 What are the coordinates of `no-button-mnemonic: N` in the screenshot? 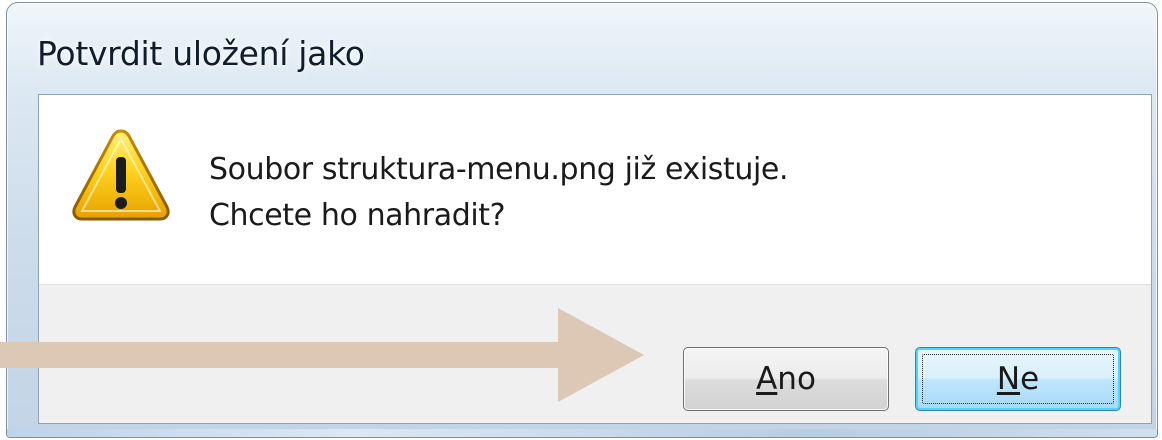 It's located at (1008, 379).